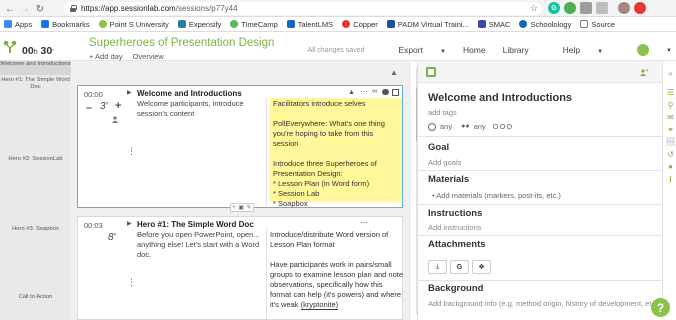 Image resolution: width=676 pixels, height=320 pixels. I want to click on block-duration: 3', so click(103, 106).